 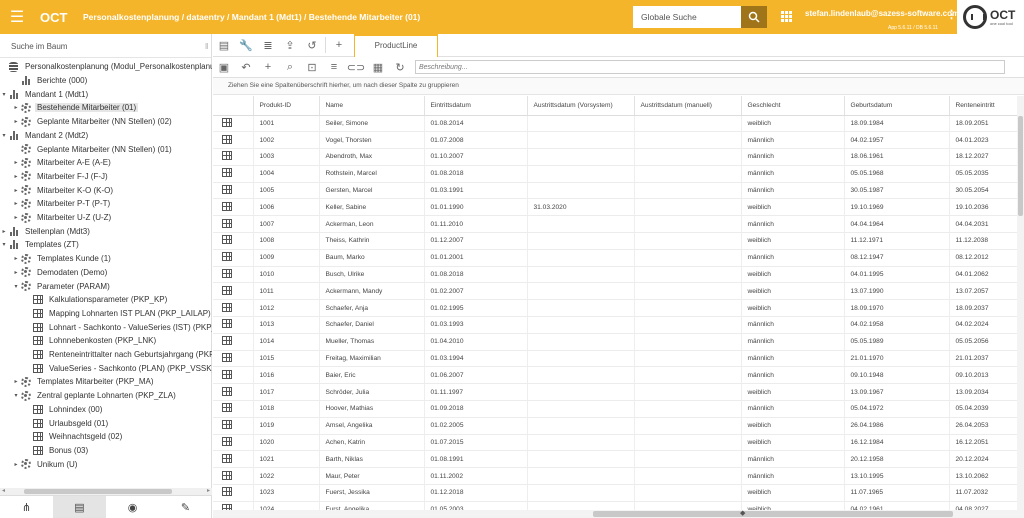 I want to click on add-row-icon: +, so click(x=268, y=67).